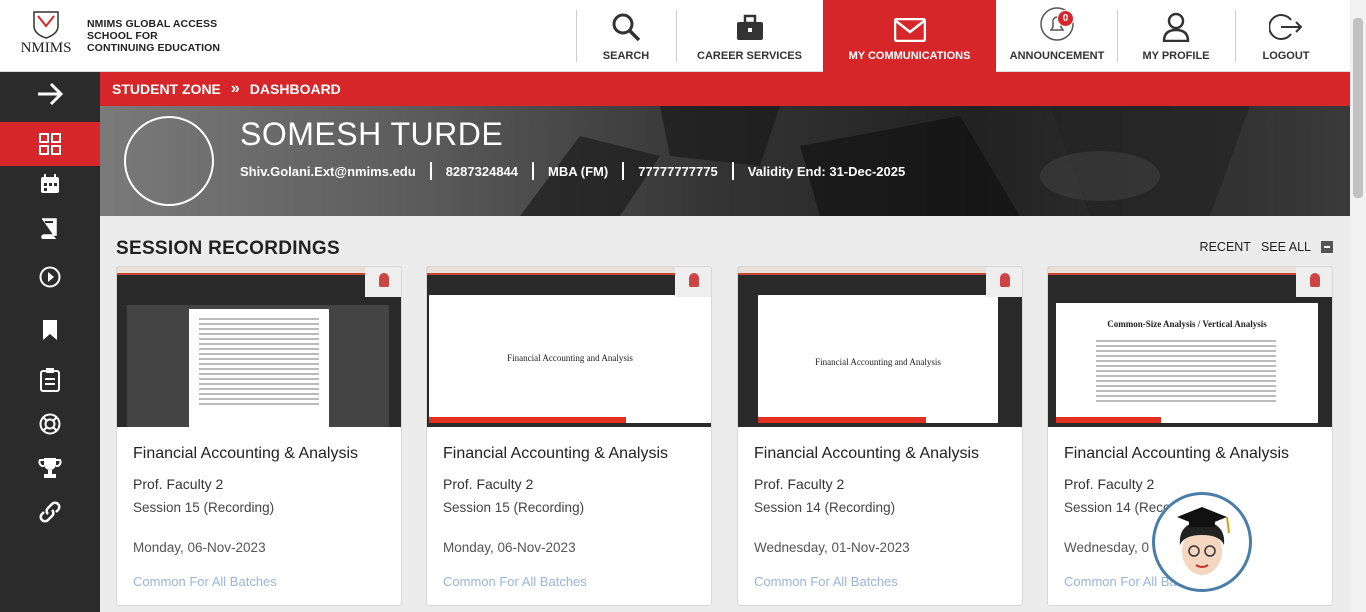 The width and height of the screenshot is (1366, 612). What do you see at coordinates (1057, 56) in the screenshot?
I see `nav-label: ANNOUNCEMENT` at bounding box center [1057, 56].